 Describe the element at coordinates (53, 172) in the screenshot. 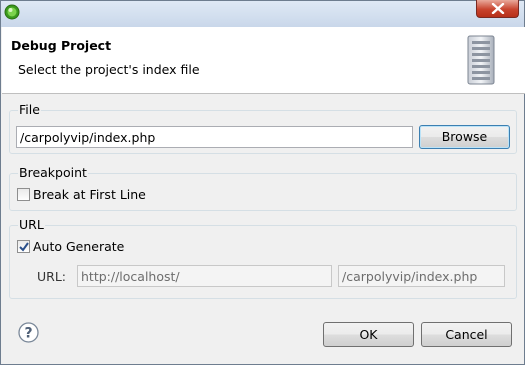

I see `breakpoint-group-label: Breakpoint` at that location.